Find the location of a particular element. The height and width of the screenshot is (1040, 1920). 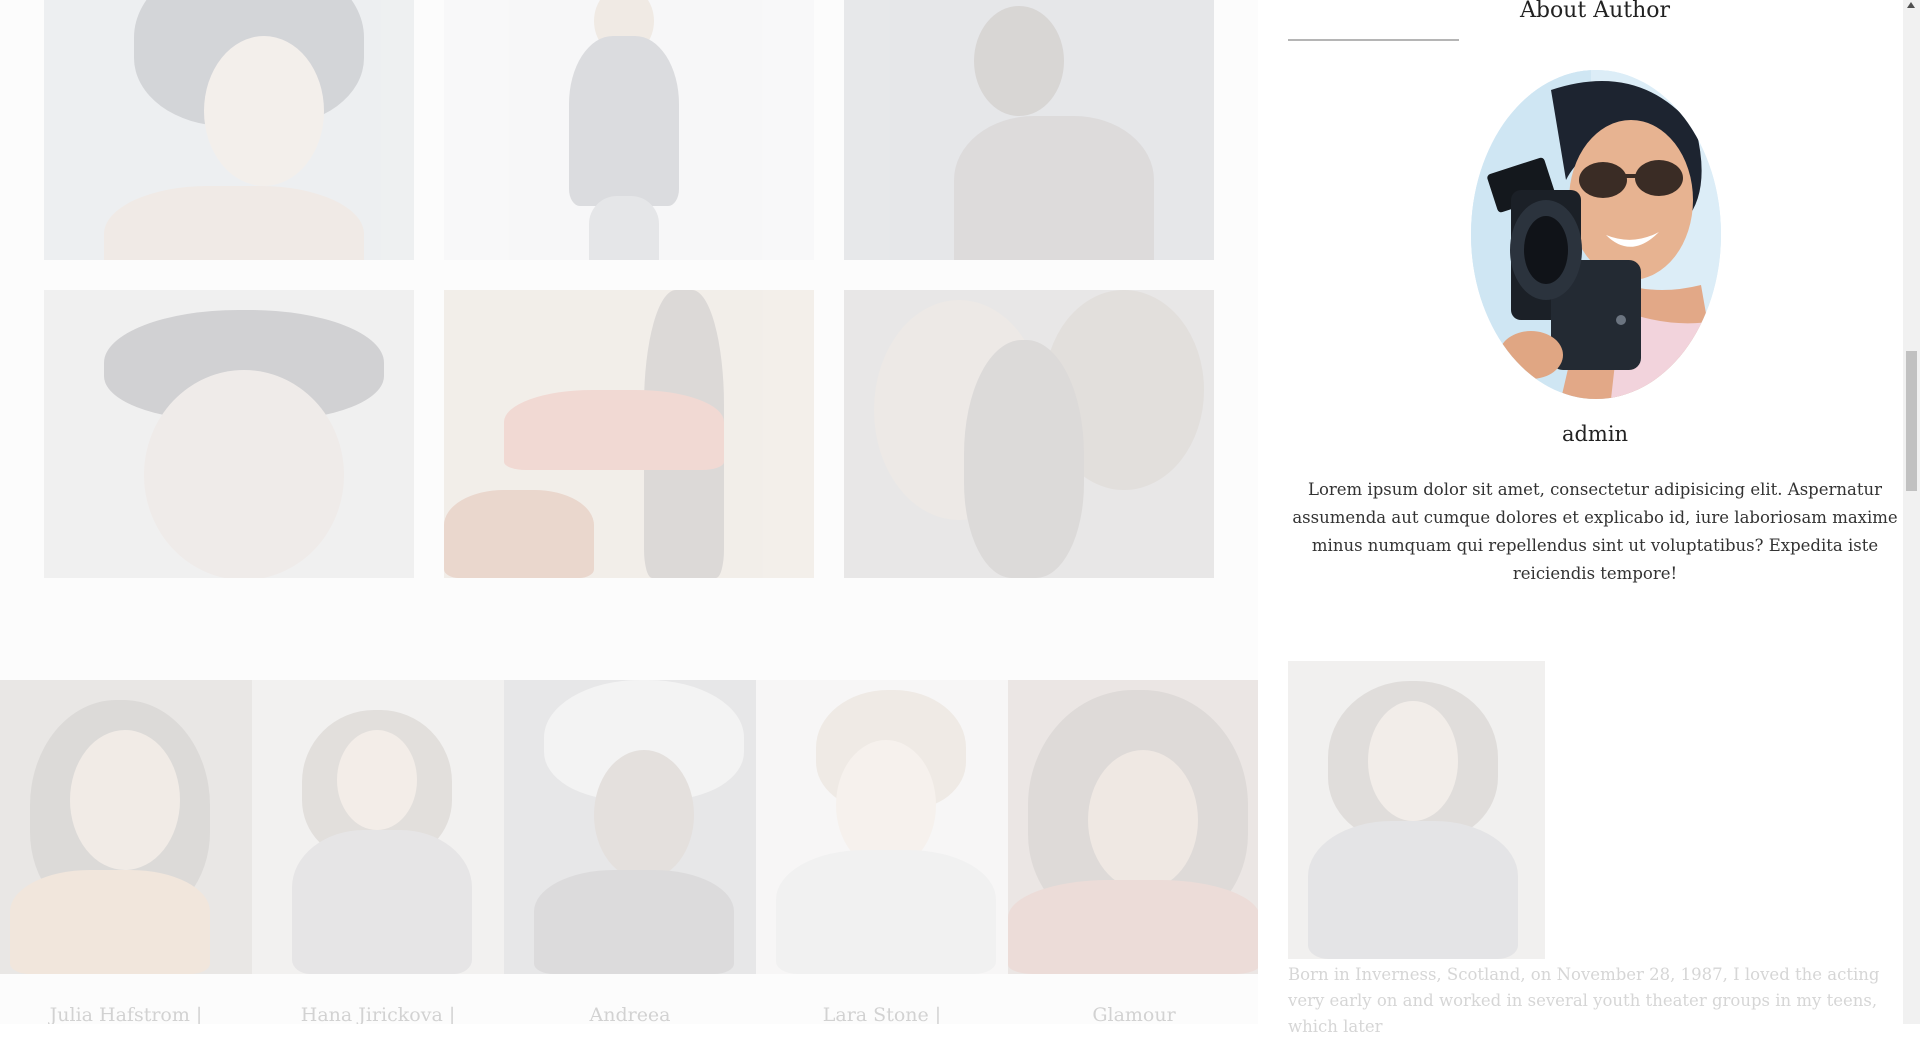

author-avatar is located at coordinates (1596, 234).